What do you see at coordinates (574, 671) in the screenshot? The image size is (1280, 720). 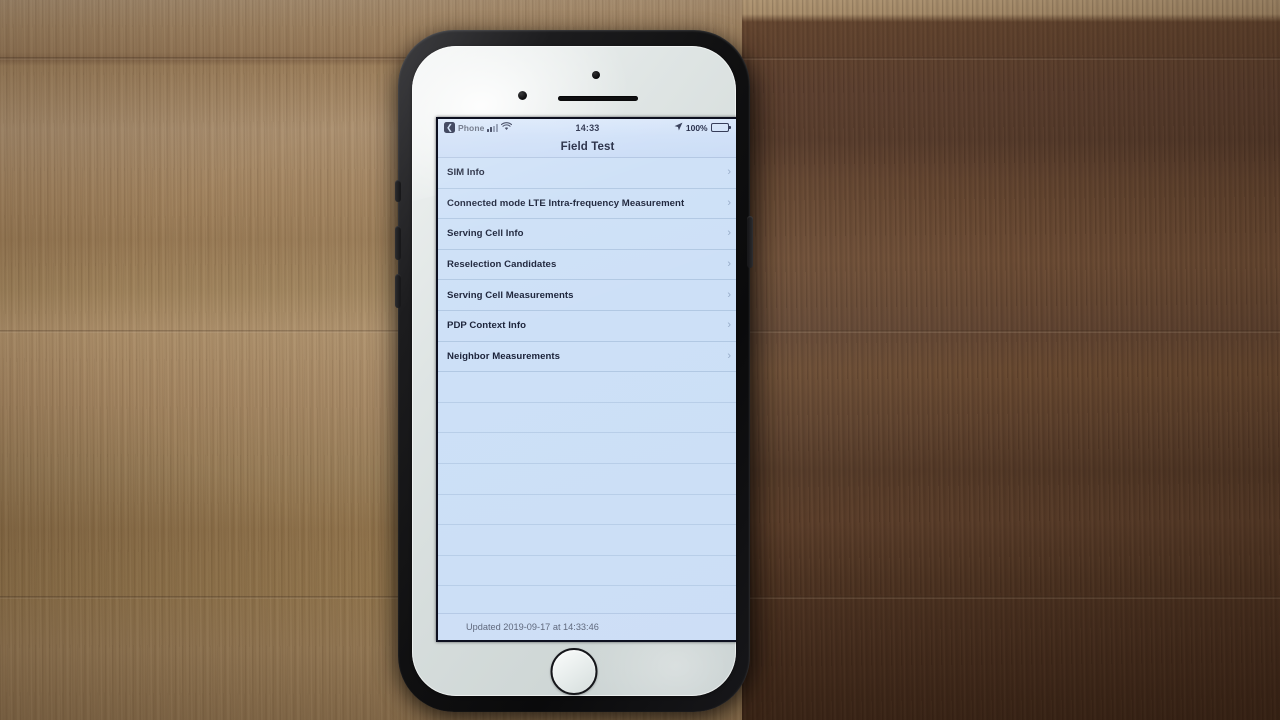 I see `home-button` at bounding box center [574, 671].